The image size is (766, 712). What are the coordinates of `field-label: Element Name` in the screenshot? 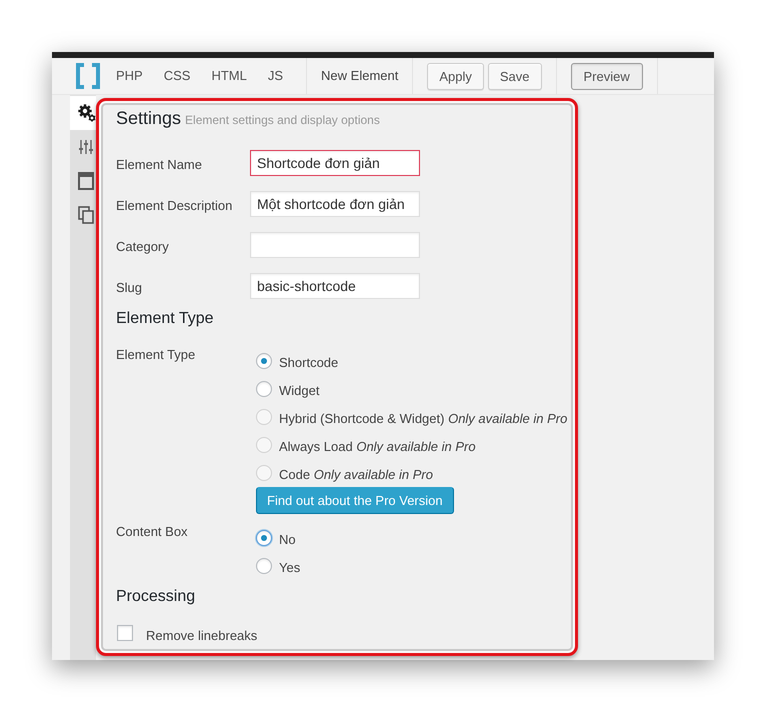 It's located at (159, 165).